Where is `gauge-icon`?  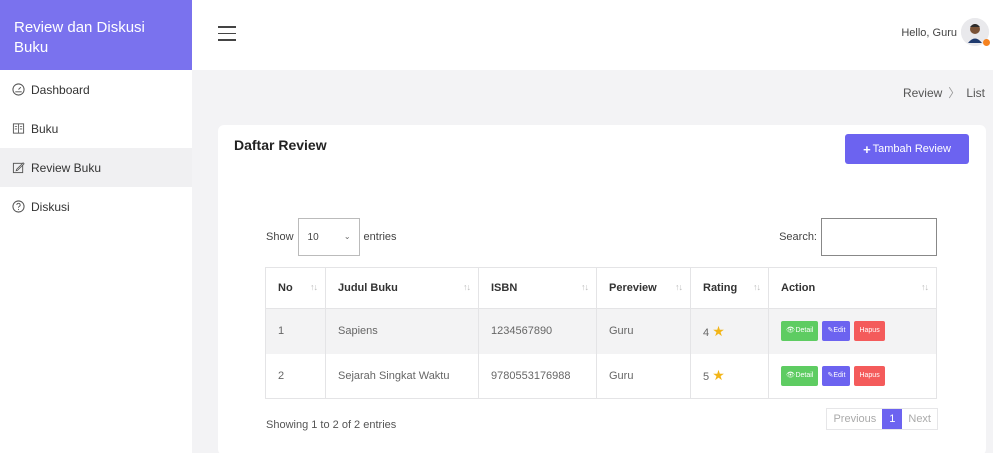 gauge-icon is located at coordinates (18, 89).